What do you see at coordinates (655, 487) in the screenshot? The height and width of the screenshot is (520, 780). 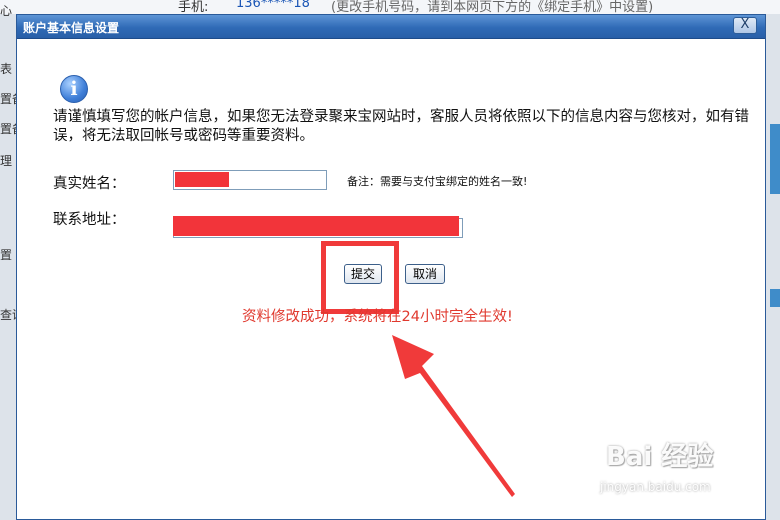 I see `watermark-url: jingyan.baidu.com` at bounding box center [655, 487].